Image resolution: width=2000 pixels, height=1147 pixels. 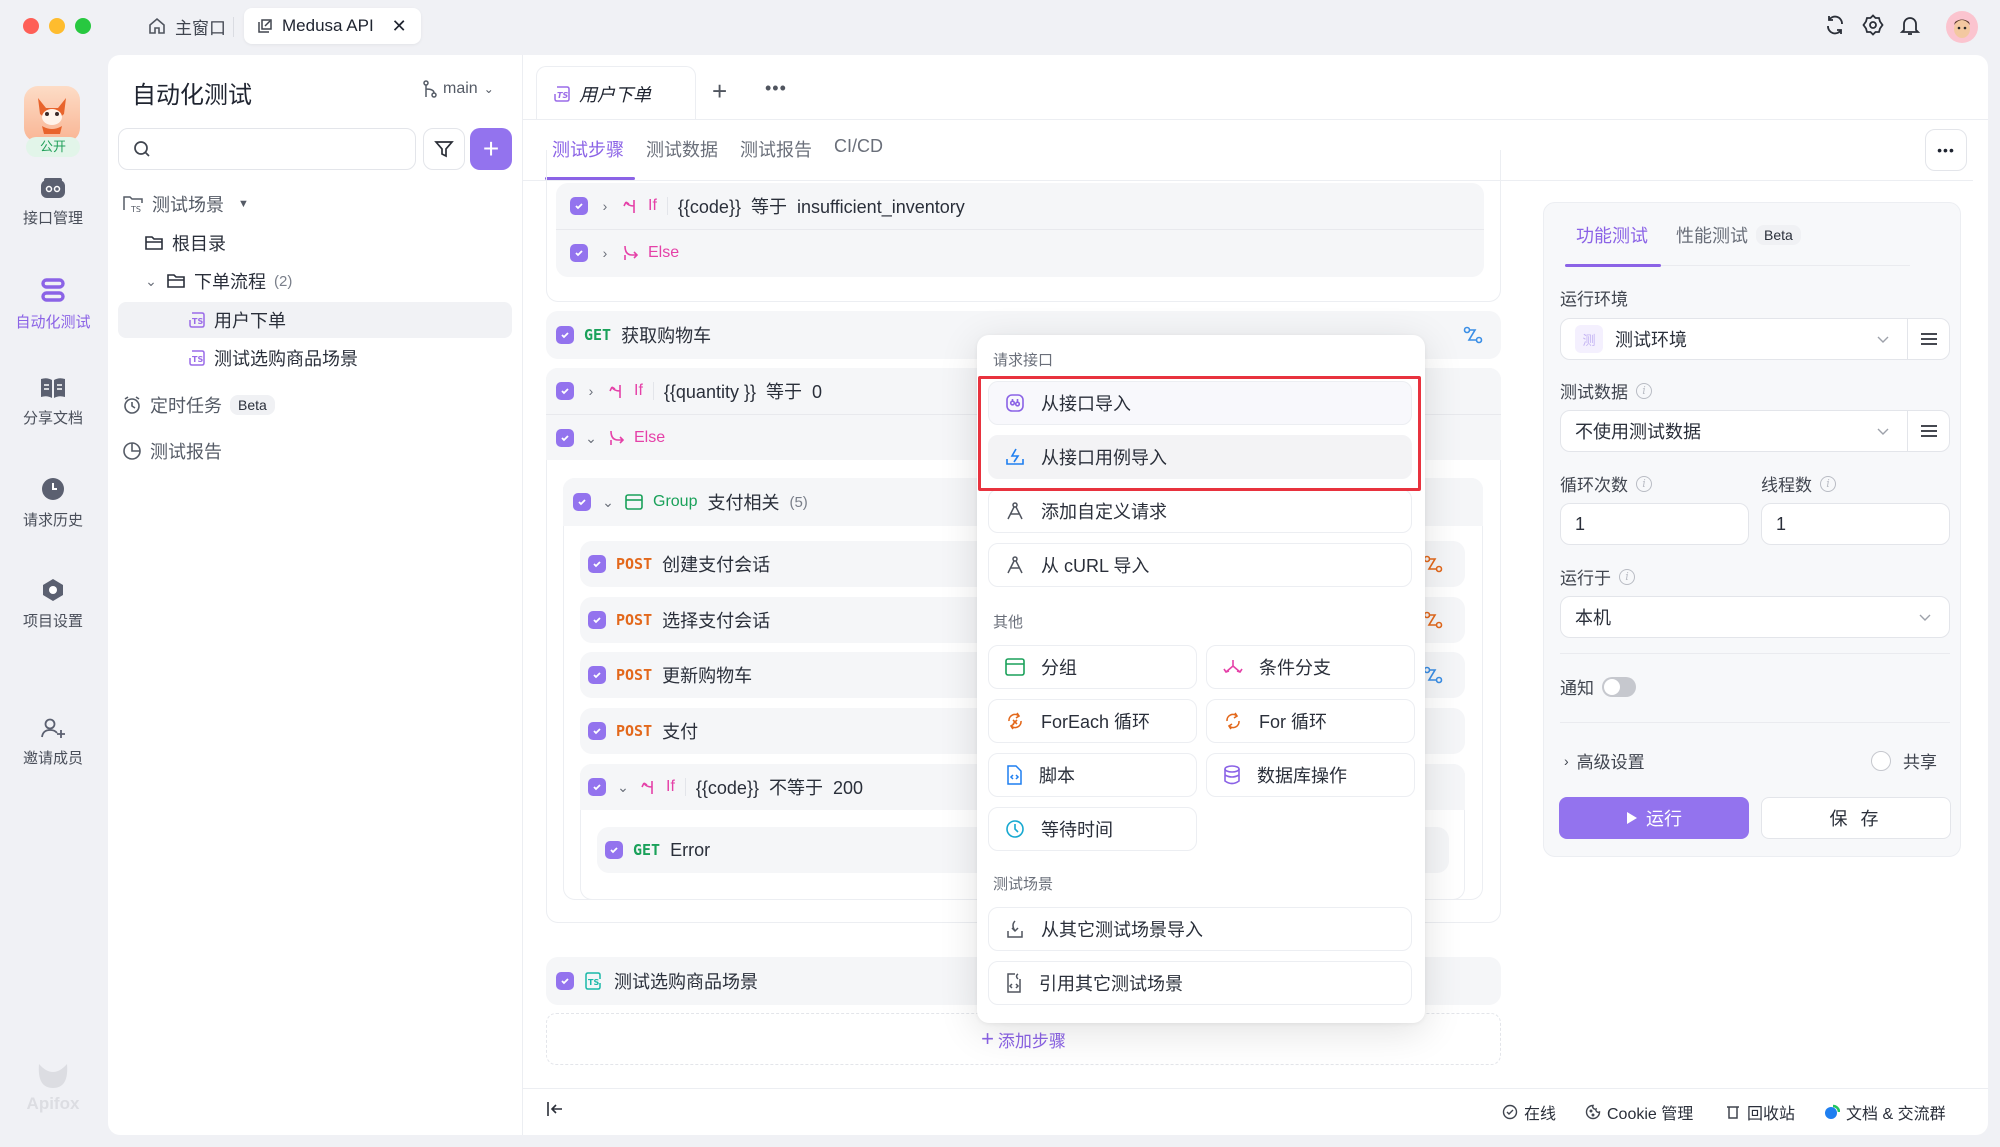 I want to click on window-tab-project: Medusa API ✕, so click(x=332, y=26).